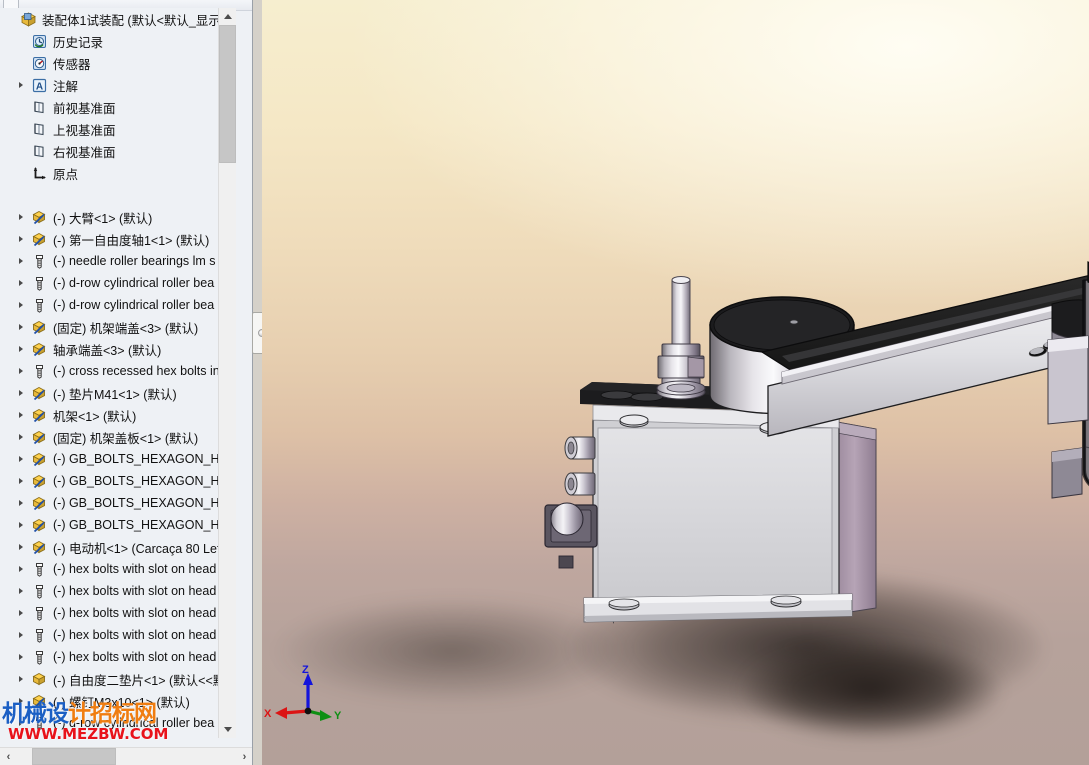  What do you see at coordinates (118, 19) in the screenshot?
I see `tree-root-item: 装配体1试装配 (默认<默认_显示状态` at bounding box center [118, 19].